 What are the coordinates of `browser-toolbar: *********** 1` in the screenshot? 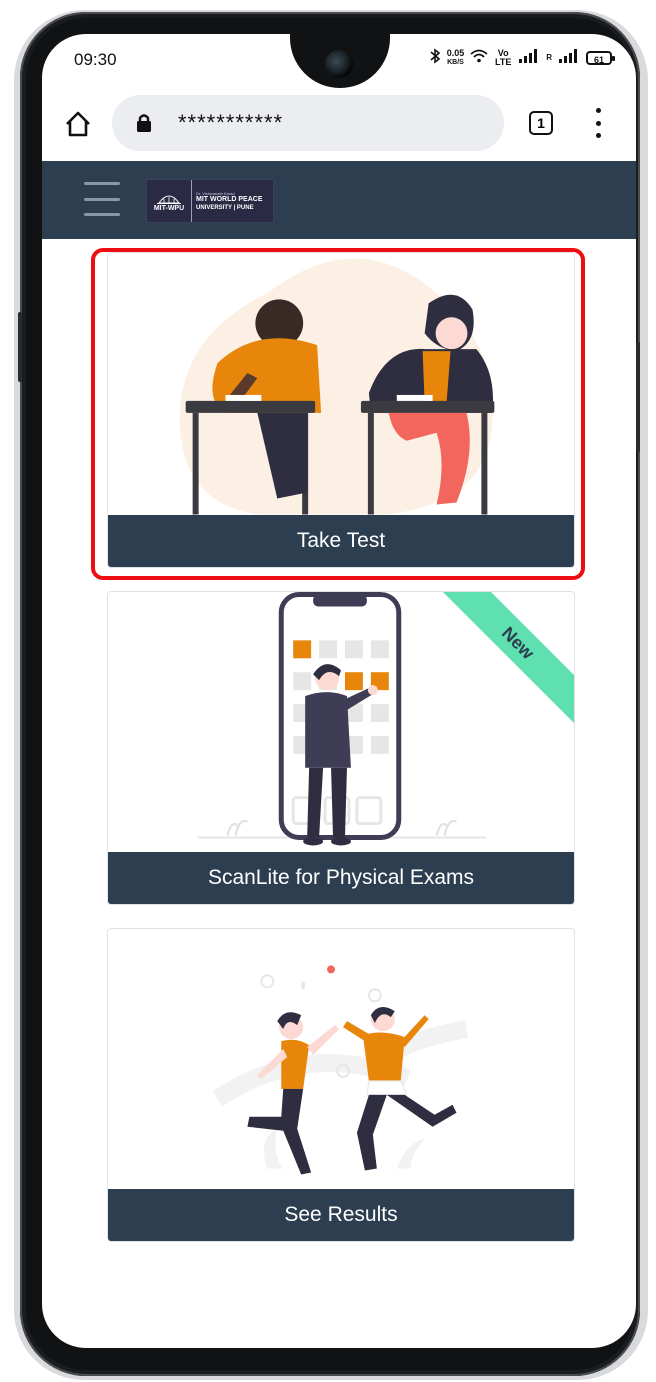 It's located at (339, 126).